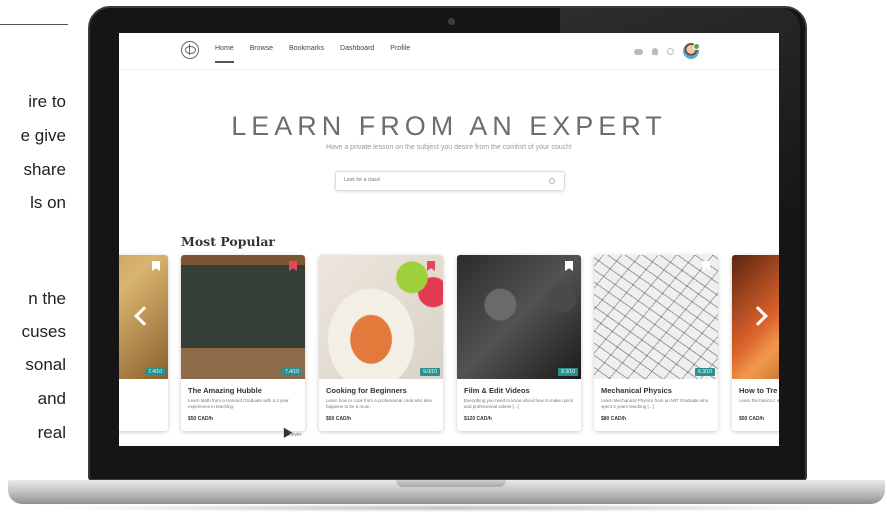 The width and height of the screenshot is (887, 513). Describe the element at coordinates (224, 54) in the screenshot. I see `nav-link-home: Home` at that location.